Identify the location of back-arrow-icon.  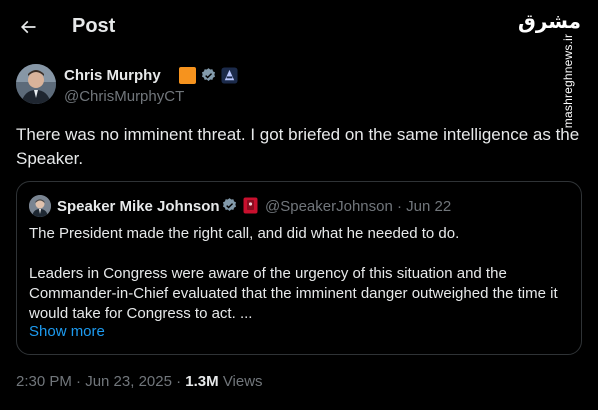
(28, 27).